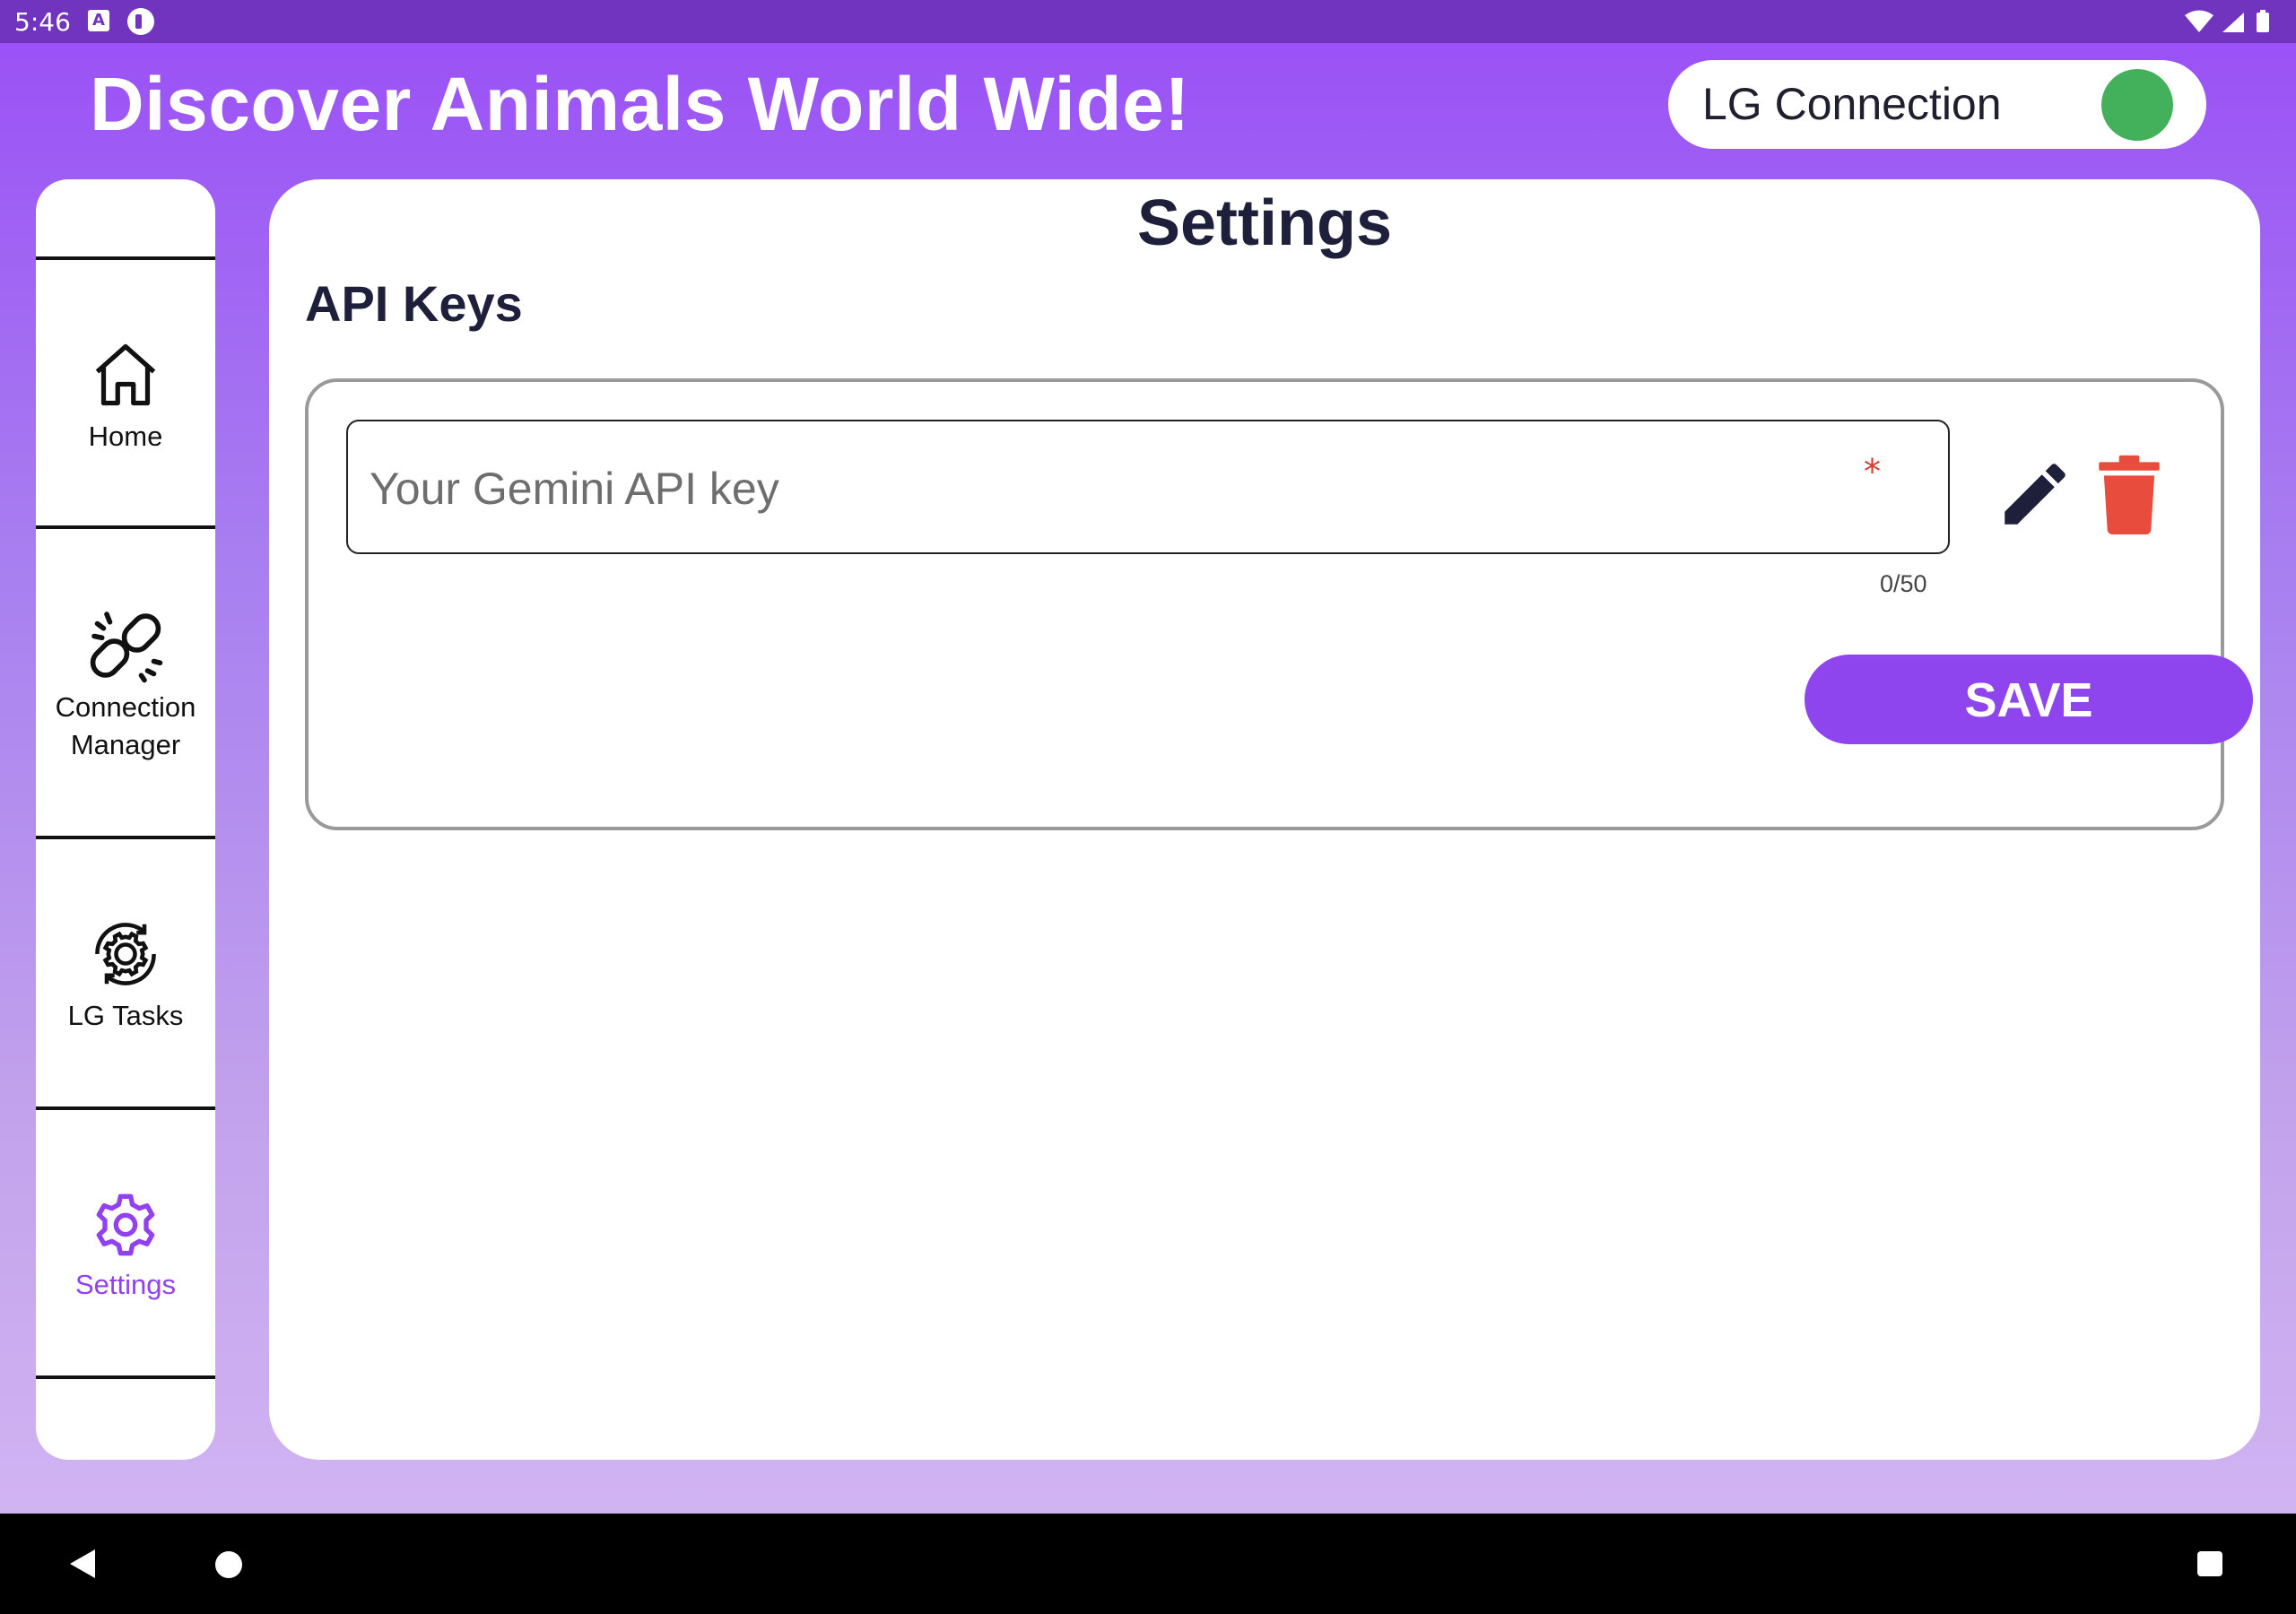 This screenshot has height=1614, width=2296. I want to click on sidebar-item-label: LG Tasks, so click(125, 1015).